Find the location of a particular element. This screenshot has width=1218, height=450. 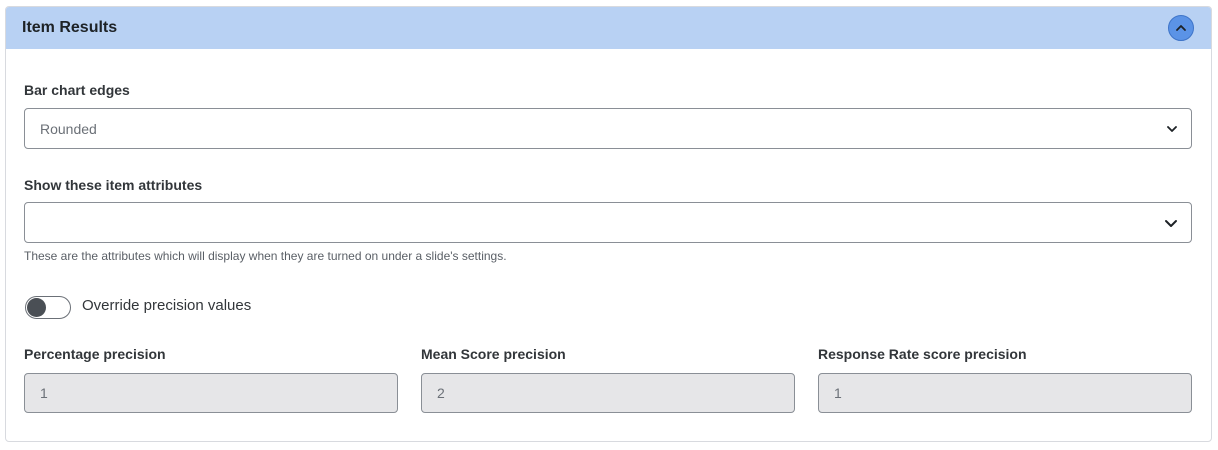

mean-score-precision-label: Mean Score precision is located at coordinates (493, 354).